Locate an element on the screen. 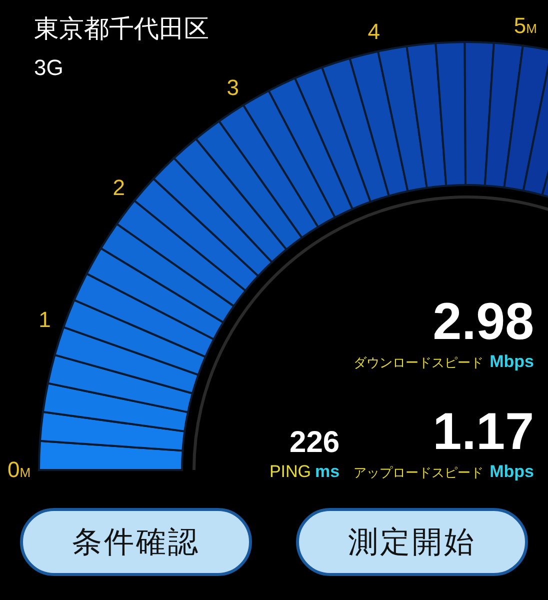  scale-label: 5M is located at coordinates (526, 25).